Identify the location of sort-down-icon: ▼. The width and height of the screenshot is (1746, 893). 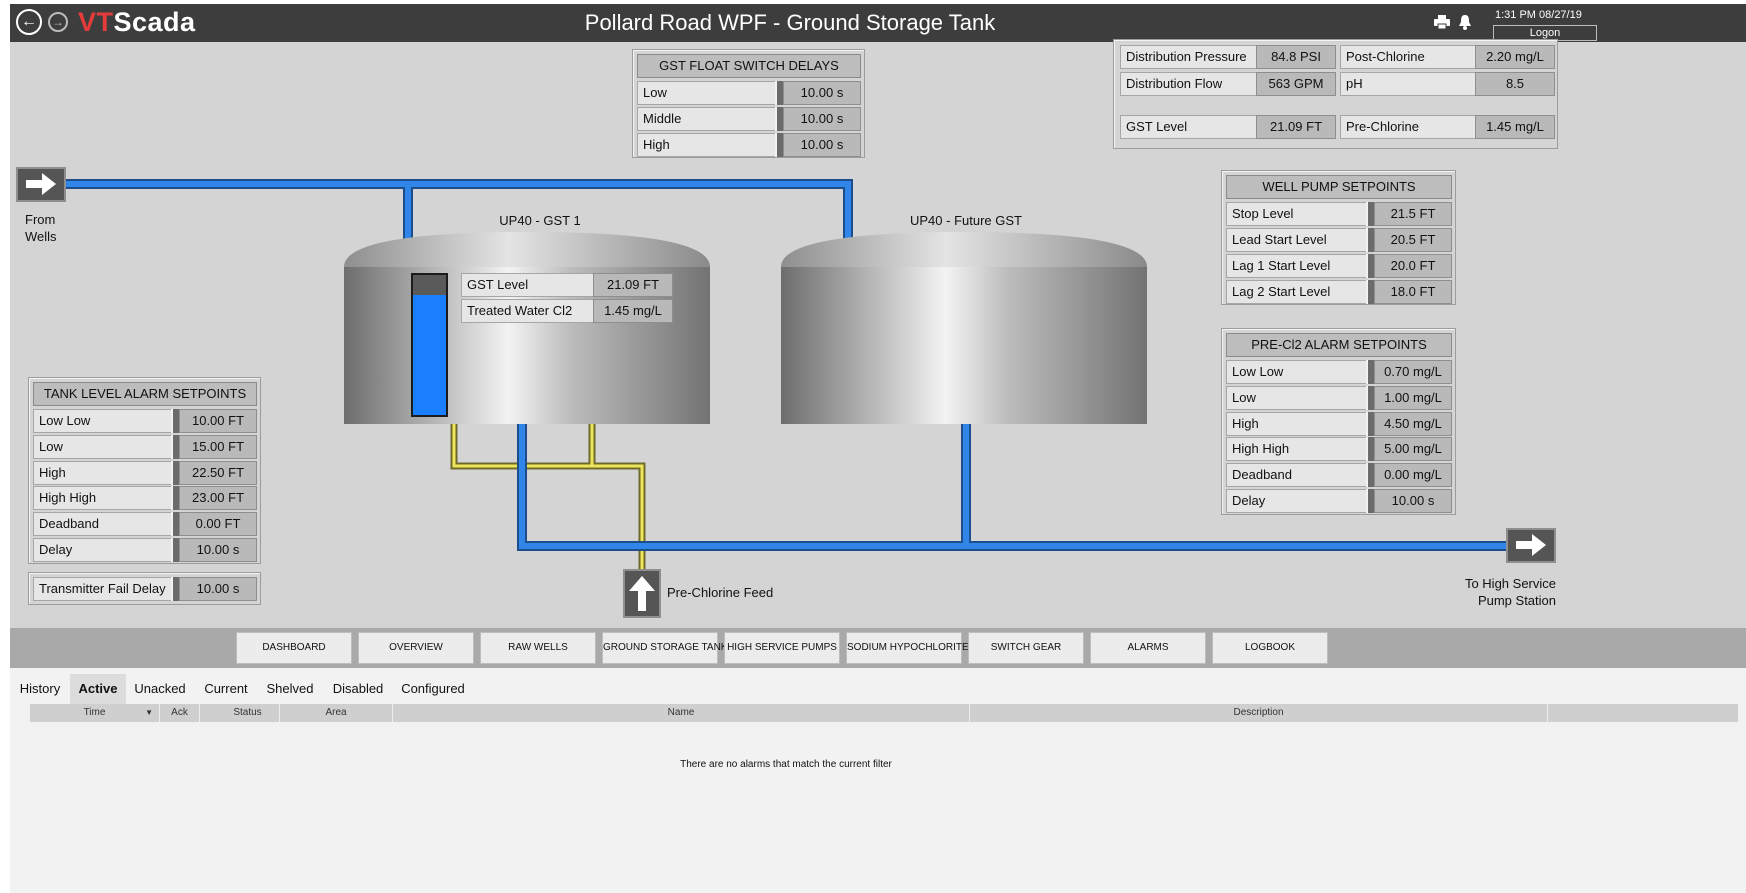
(149, 712).